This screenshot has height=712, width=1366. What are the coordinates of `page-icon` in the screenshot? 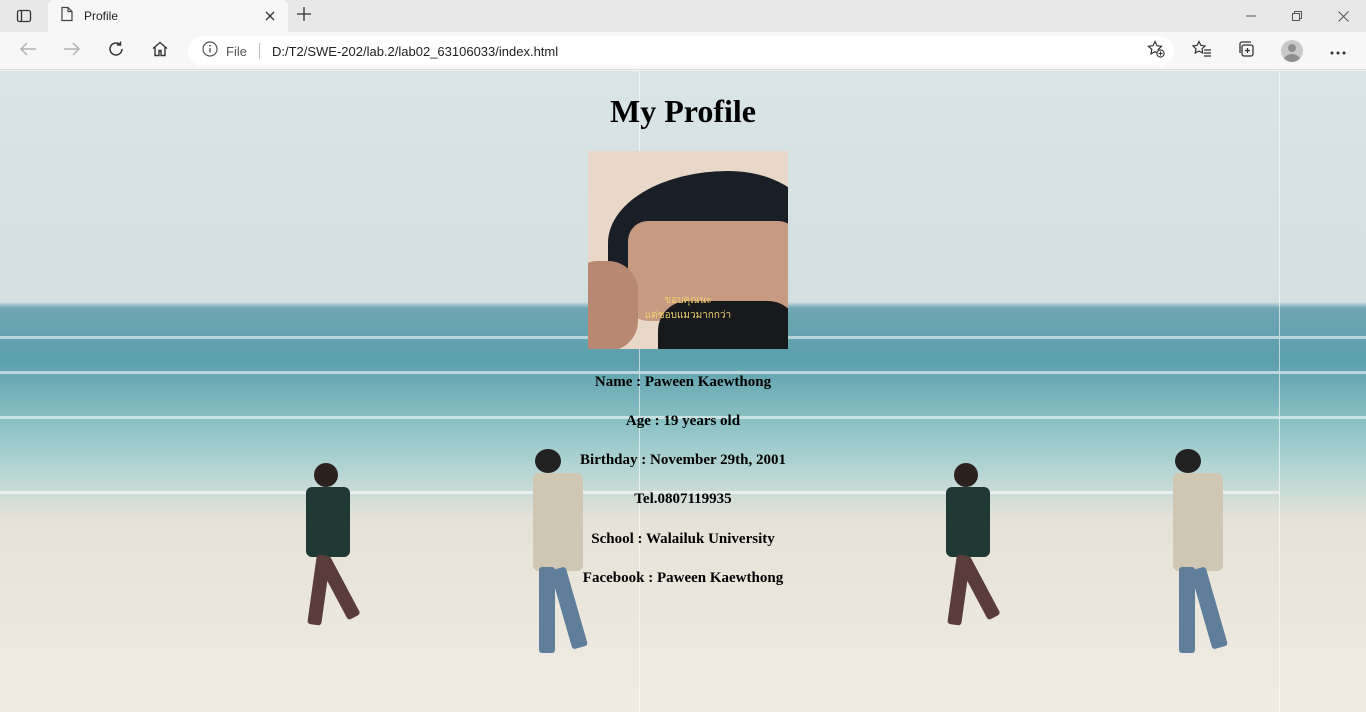 It's located at (67, 16).